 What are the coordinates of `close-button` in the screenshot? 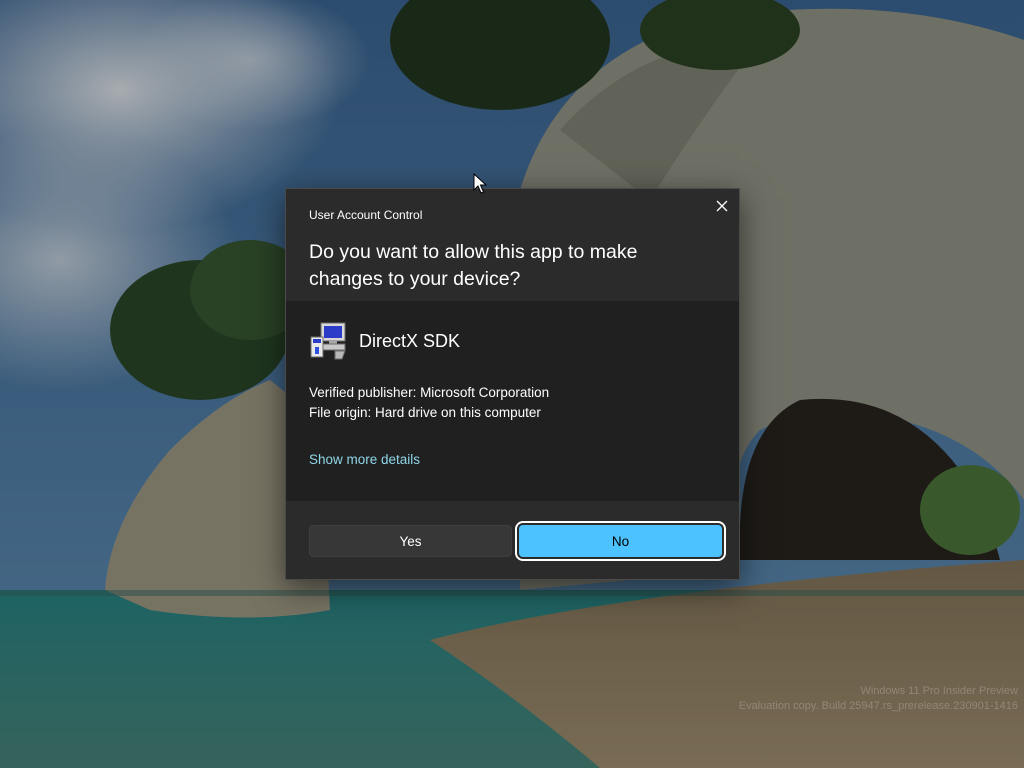 It's located at (722, 206).